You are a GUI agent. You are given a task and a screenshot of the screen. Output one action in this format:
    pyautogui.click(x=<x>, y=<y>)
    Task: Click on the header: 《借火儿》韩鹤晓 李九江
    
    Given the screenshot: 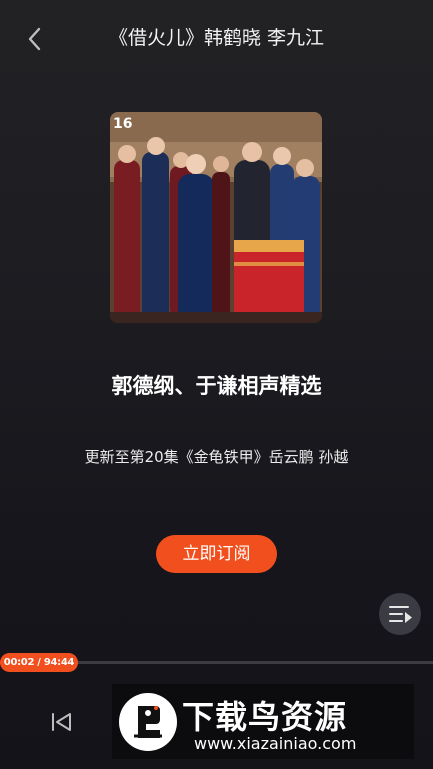 What is the action you would take?
    pyautogui.click(x=216, y=38)
    